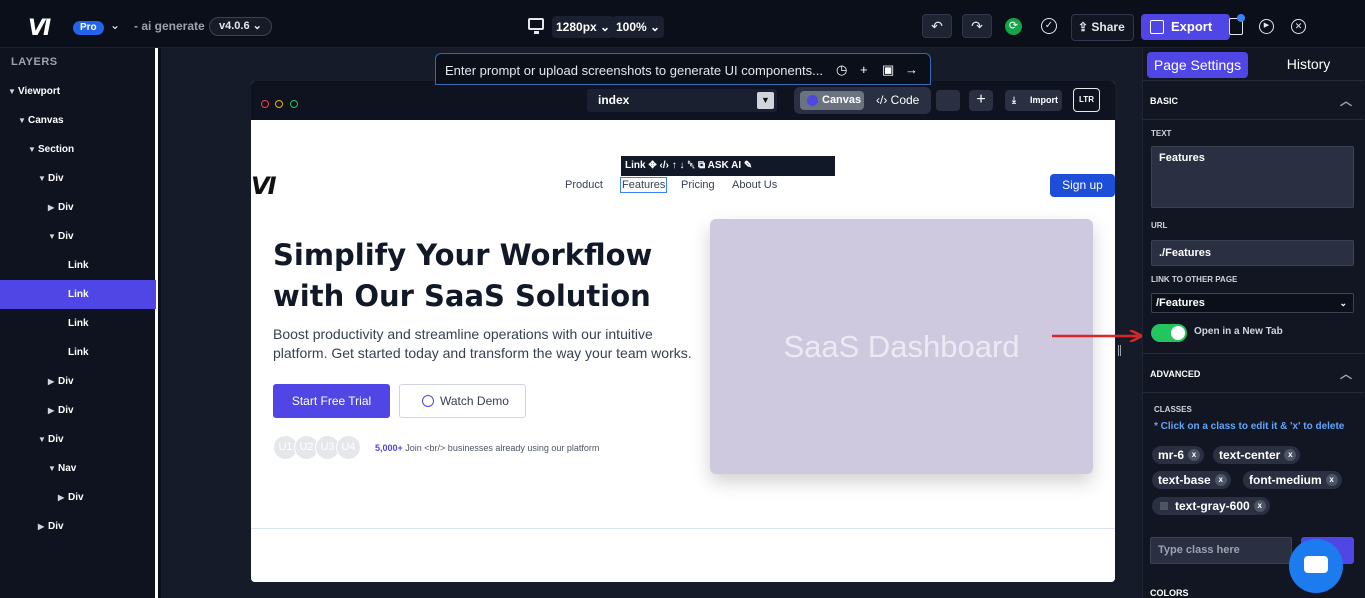 This screenshot has width=1365, height=598. Describe the element at coordinates (1316, 566) in the screenshot. I see `chat-bubble-icon` at that location.